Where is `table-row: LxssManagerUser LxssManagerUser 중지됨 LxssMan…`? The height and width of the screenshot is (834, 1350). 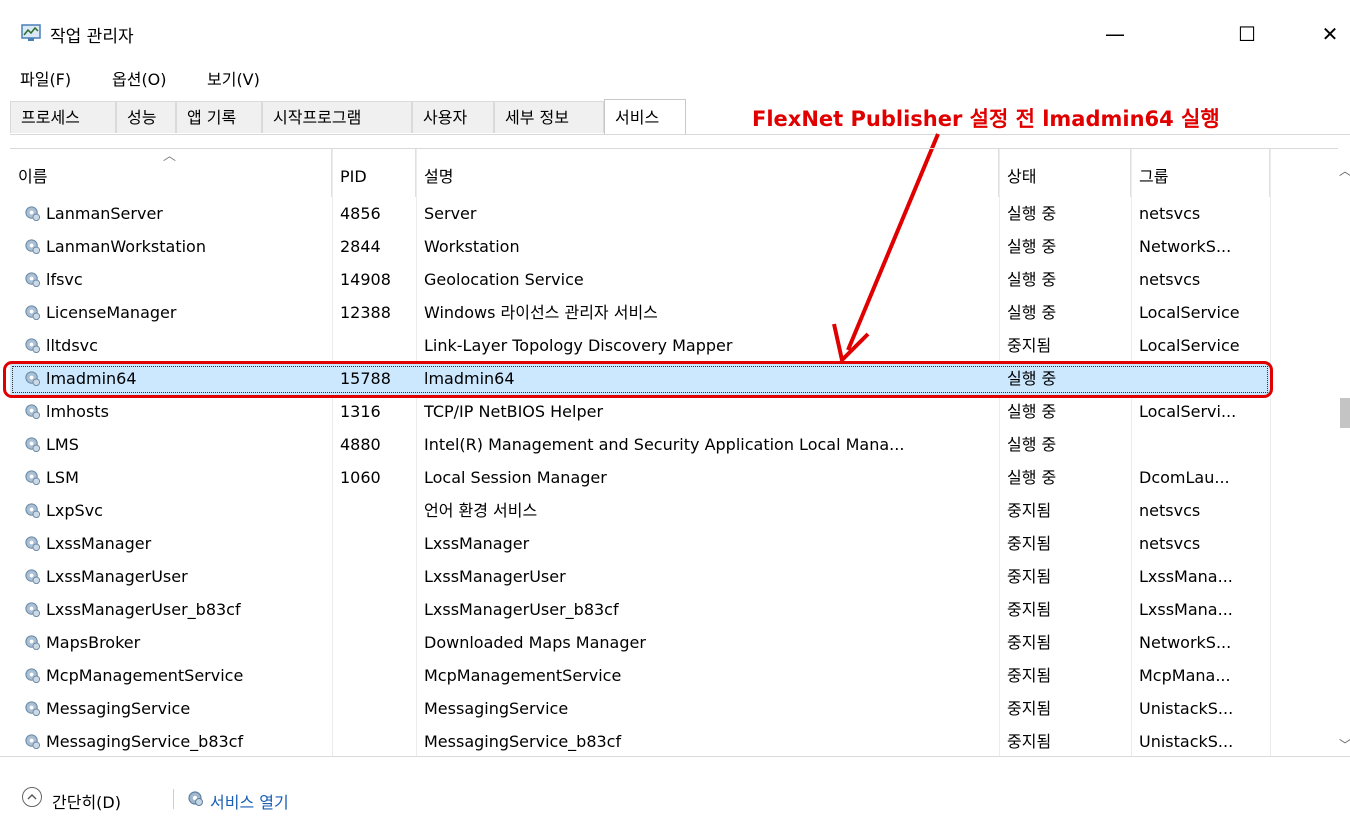
table-row: LxssManagerUser LxssManagerUser 중지됨 LxssMan… is located at coordinates (640, 576).